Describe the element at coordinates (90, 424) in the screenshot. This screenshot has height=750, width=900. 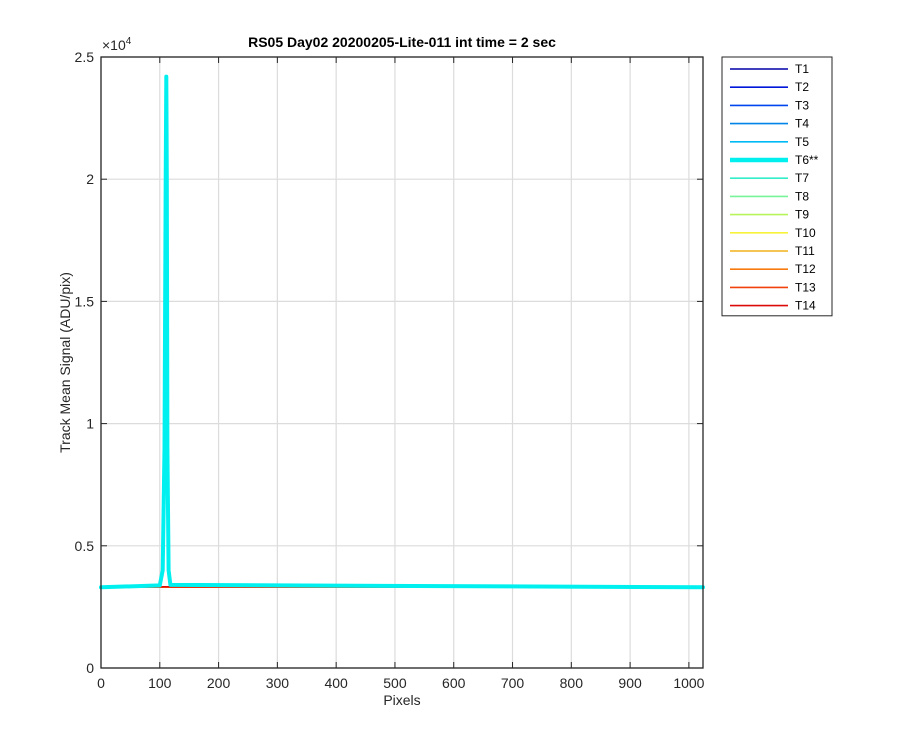
I see `y-tick-label: 1` at that location.